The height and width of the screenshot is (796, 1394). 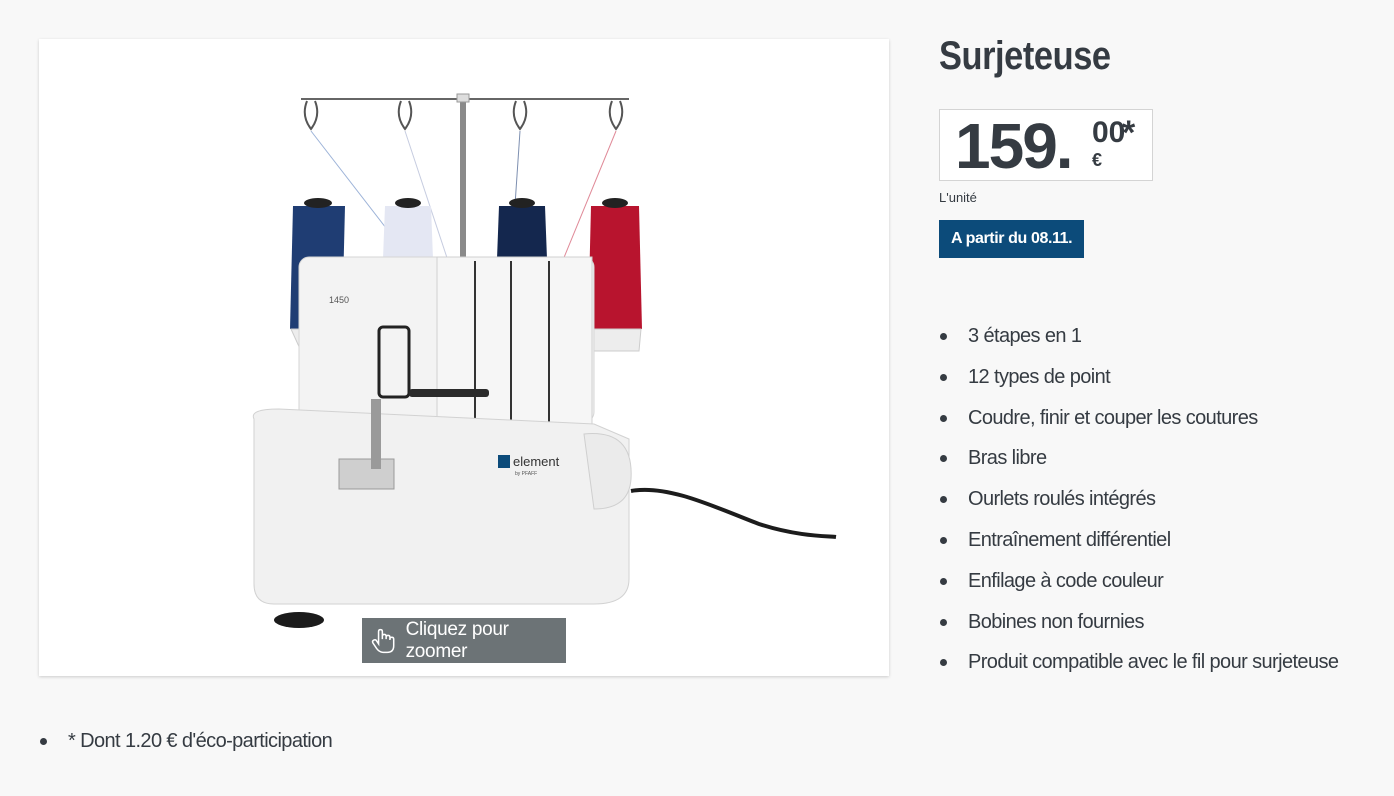 What do you see at coordinates (1138, 458) in the screenshot?
I see `feature-item: Bras libre` at bounding box center [1138, 458].